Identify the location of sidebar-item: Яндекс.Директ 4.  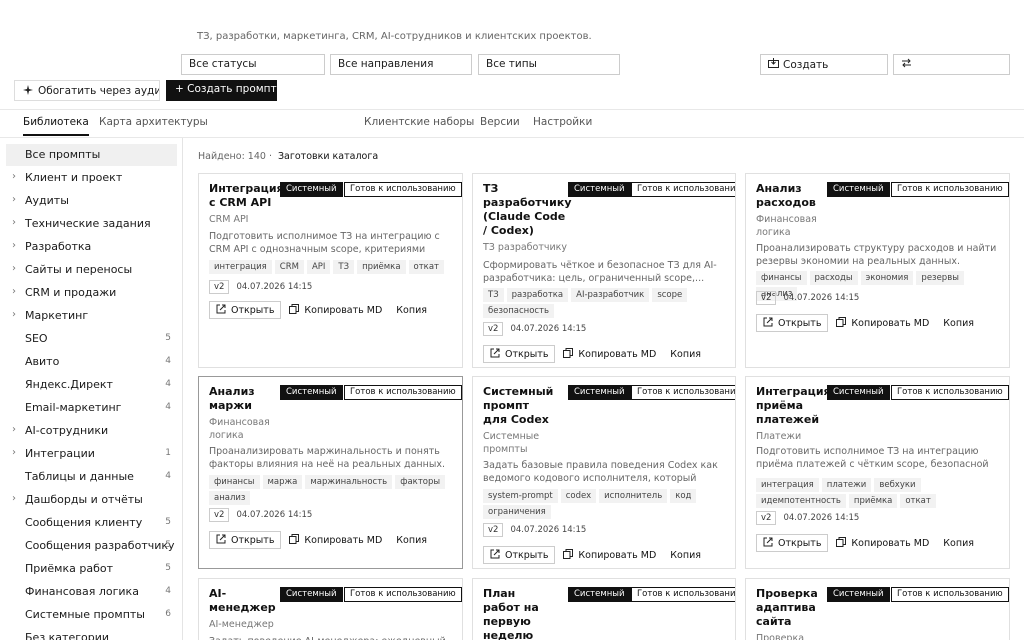
(91, 385).